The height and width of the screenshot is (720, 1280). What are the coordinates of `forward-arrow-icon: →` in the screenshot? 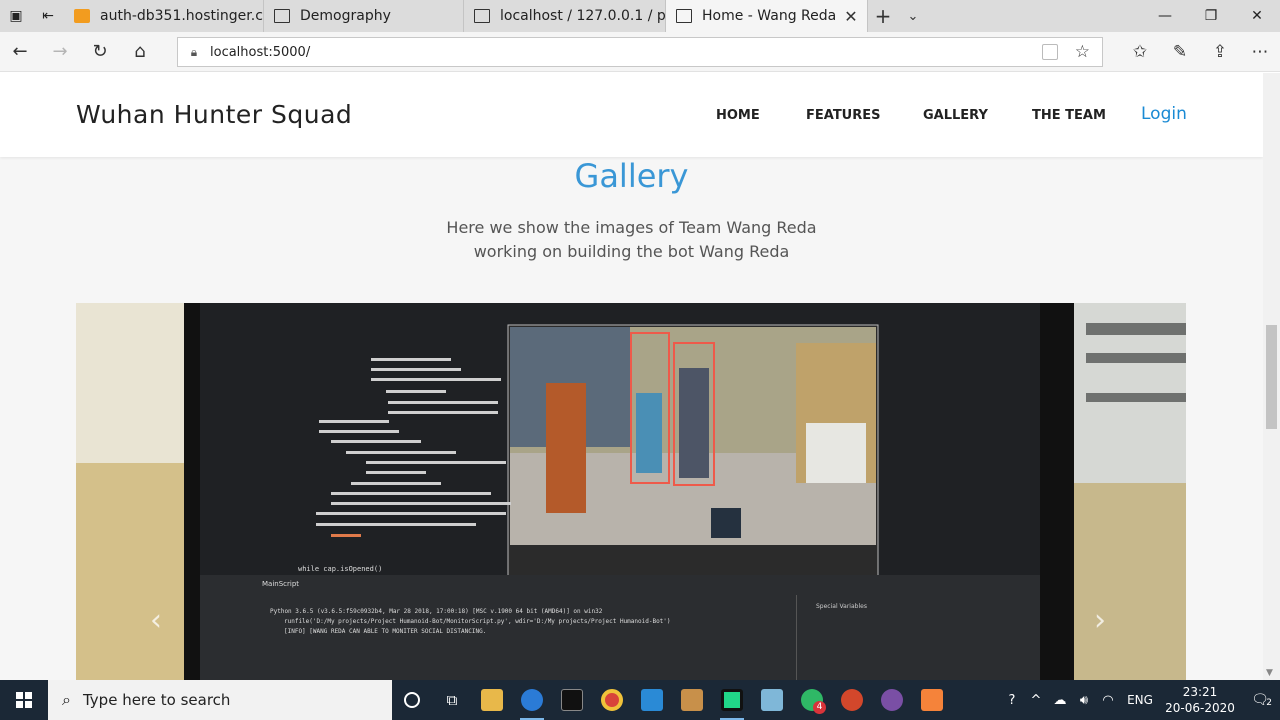 It's located at (60, 52).